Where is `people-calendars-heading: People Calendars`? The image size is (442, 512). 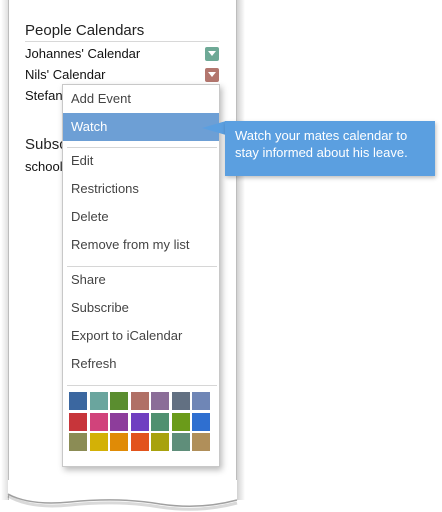
people-calendars-heading: People Calendars is located at coordinates (85, 30).